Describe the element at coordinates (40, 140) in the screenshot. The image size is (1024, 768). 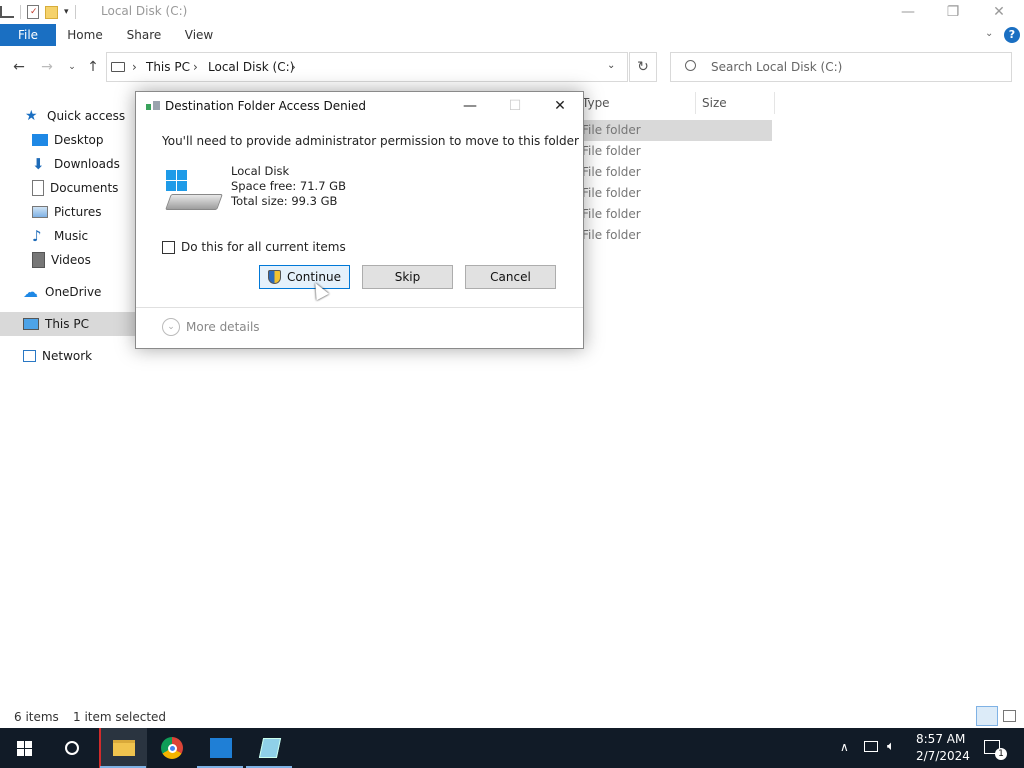
I see `desktop-icon` at that location.